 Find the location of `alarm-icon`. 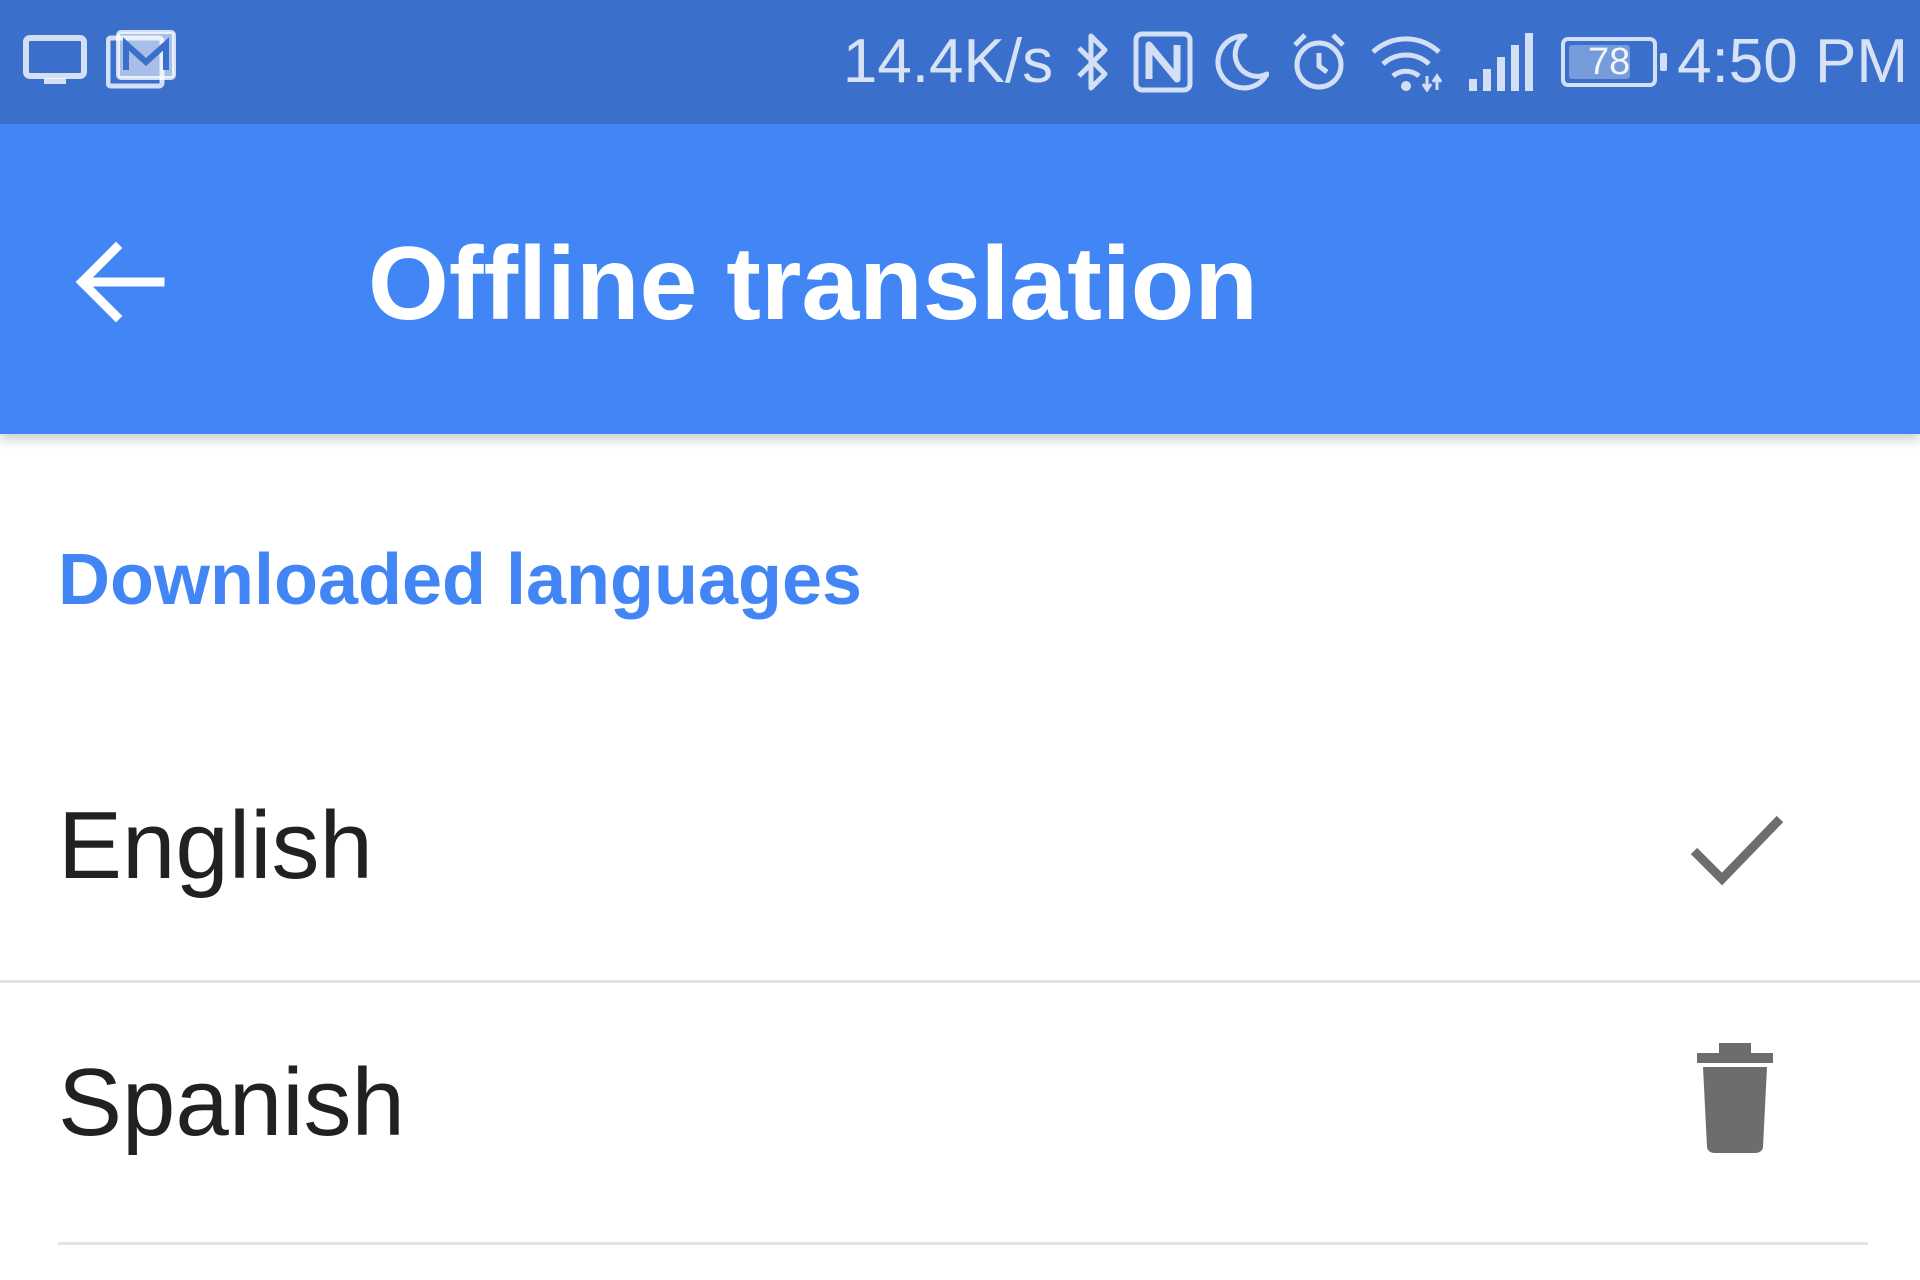

alarm-icon is located at coordinates (1319, 62).